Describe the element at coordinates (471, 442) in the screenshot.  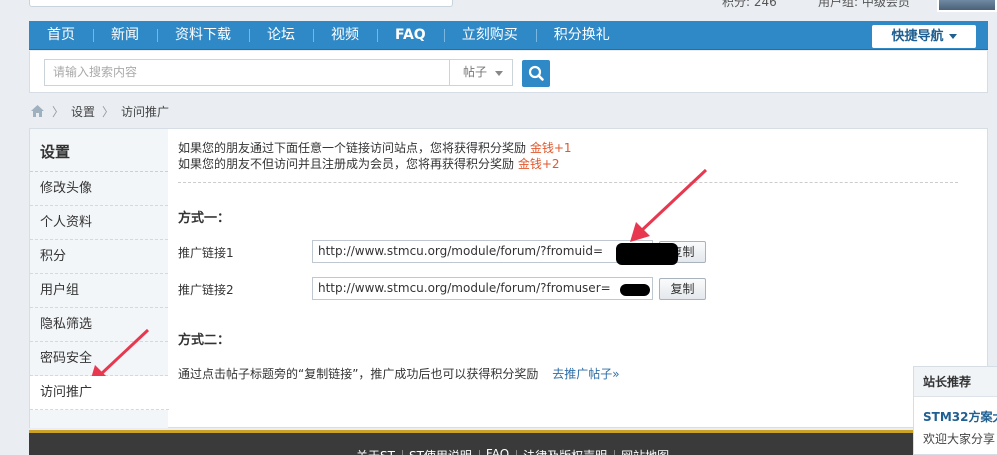
I see `footer: 关于ST ST使用说明 FAQ 法律及版权声明 网站地图` at that location.